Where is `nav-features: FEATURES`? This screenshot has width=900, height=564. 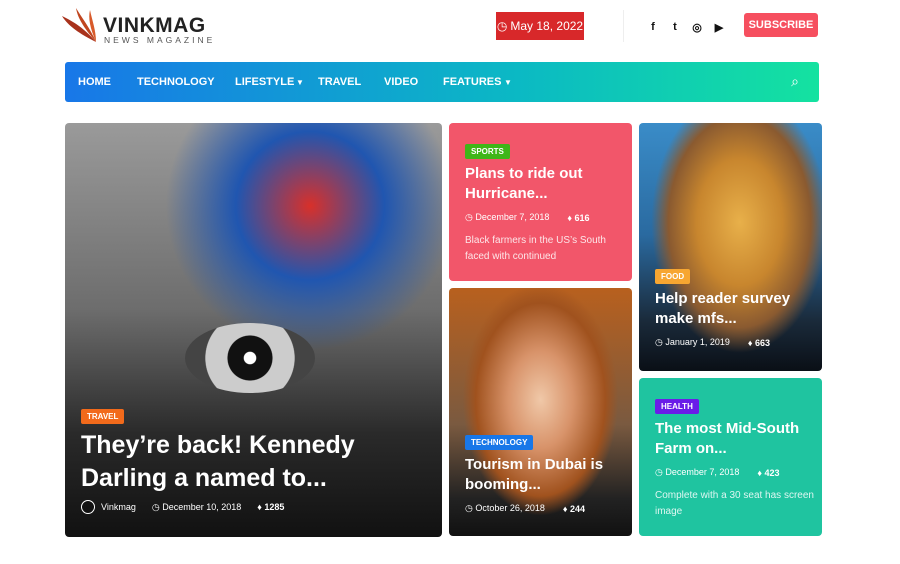 nav-features: FEATURES is located at coordinates (472, 82).